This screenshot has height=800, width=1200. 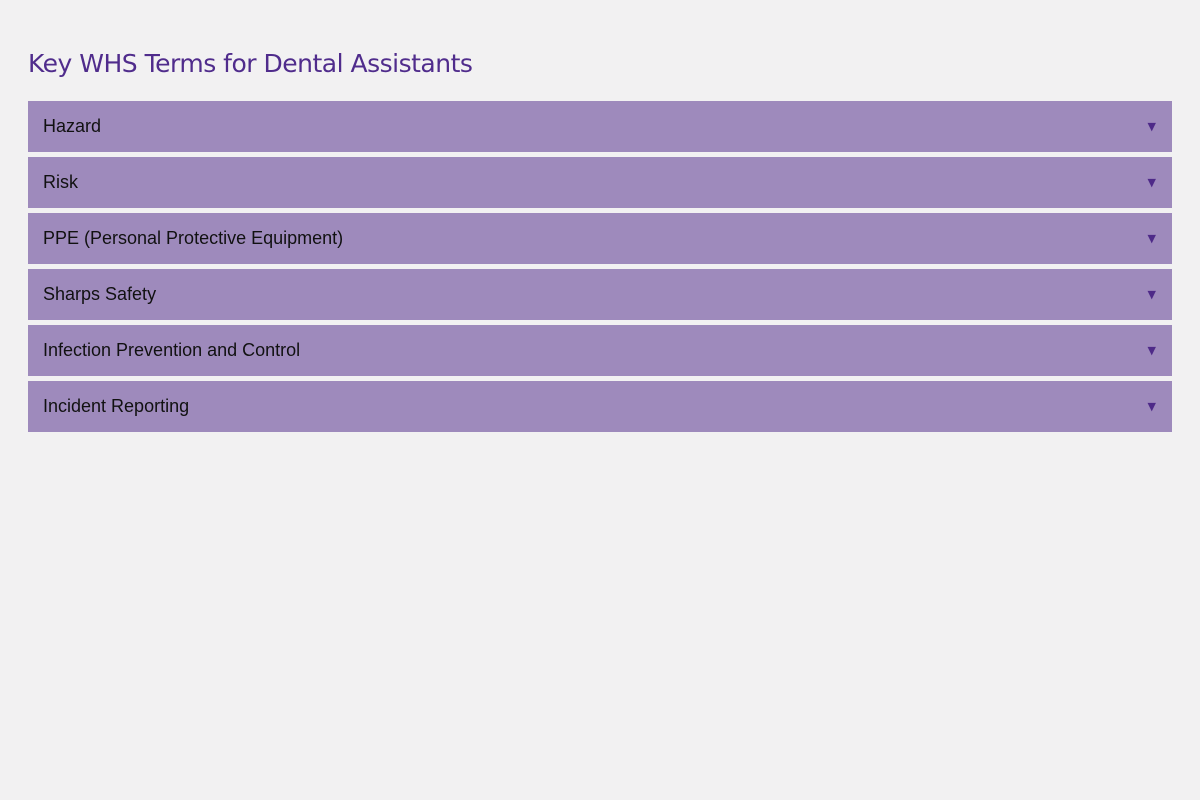 What do you see at coordinates (600, 350) in the screenshot?
I see `accordion-item-infection-prevention: Infection Prevention and Control ▼` at bounding box center [600, 350].